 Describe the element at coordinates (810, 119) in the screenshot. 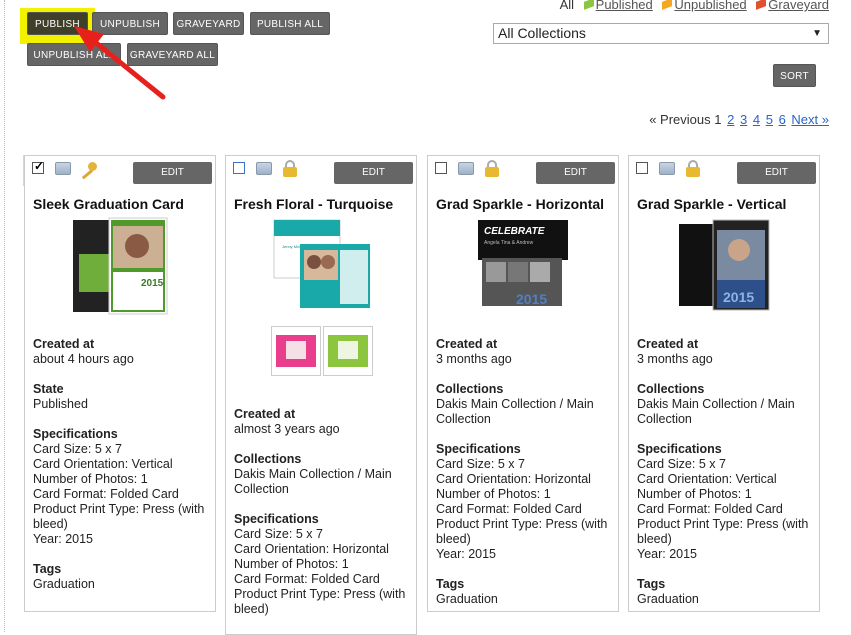

I see `pager-next: Next »` at that location.